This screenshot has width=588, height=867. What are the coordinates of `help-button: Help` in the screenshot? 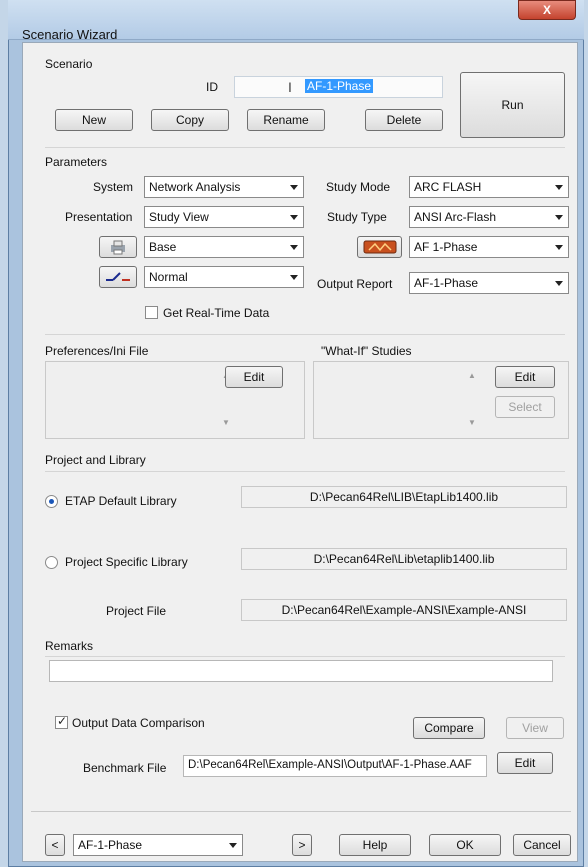 It's located at (375, 845).